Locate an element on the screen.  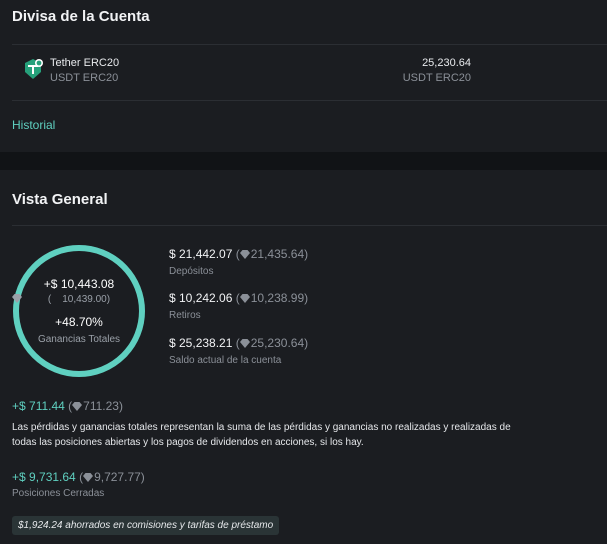
closed-positions-pnl: +$ 9,731.64 (9,727.77) is located at coordinates (78, 477).